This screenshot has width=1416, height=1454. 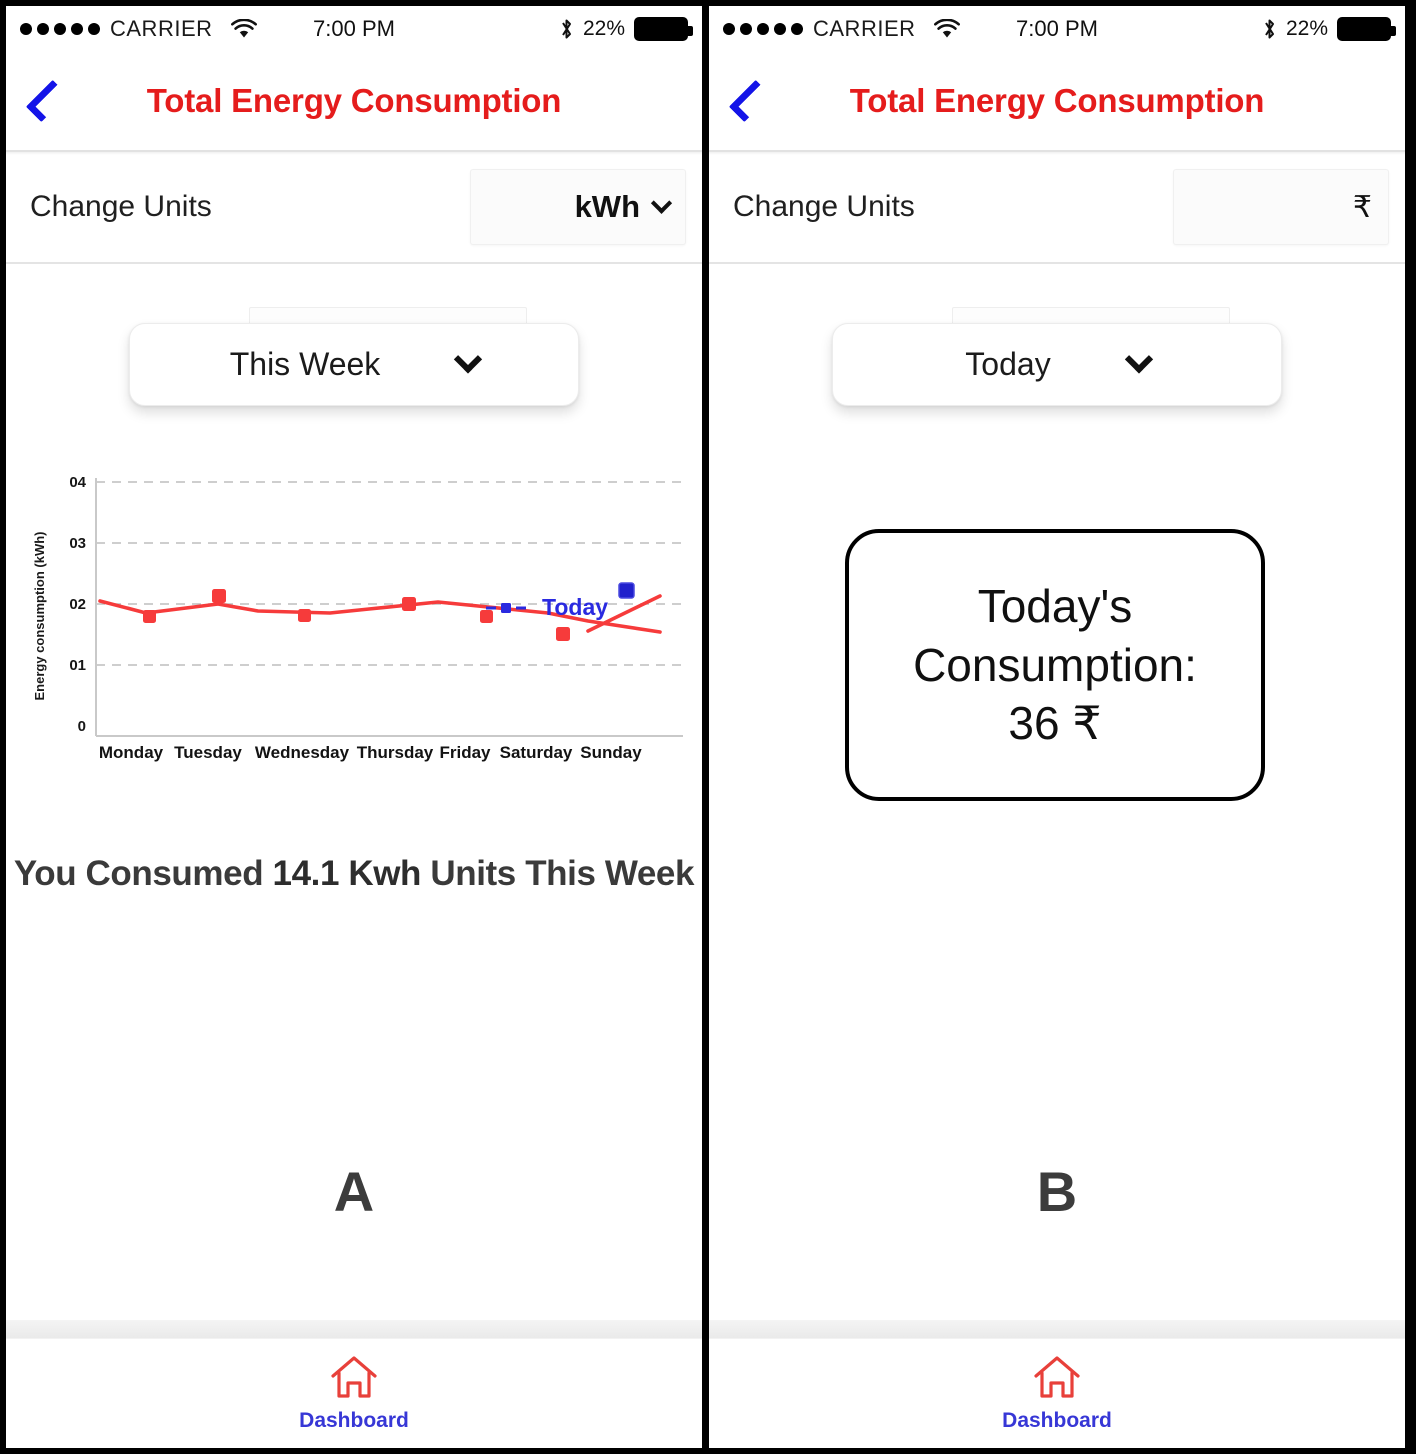 I want to click on ytick-04: 04, so click(x=77, y=482).